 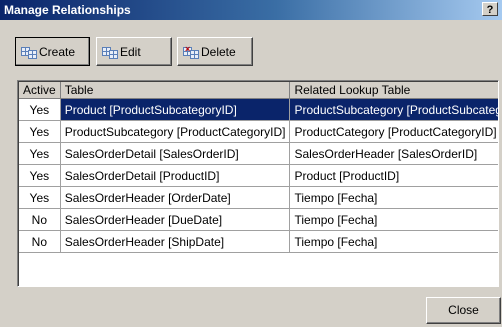 What do you see at coordinates (130, 51) in the screenshot?
I see `edit-button-label: Edit` at bounding box center [130, 51].